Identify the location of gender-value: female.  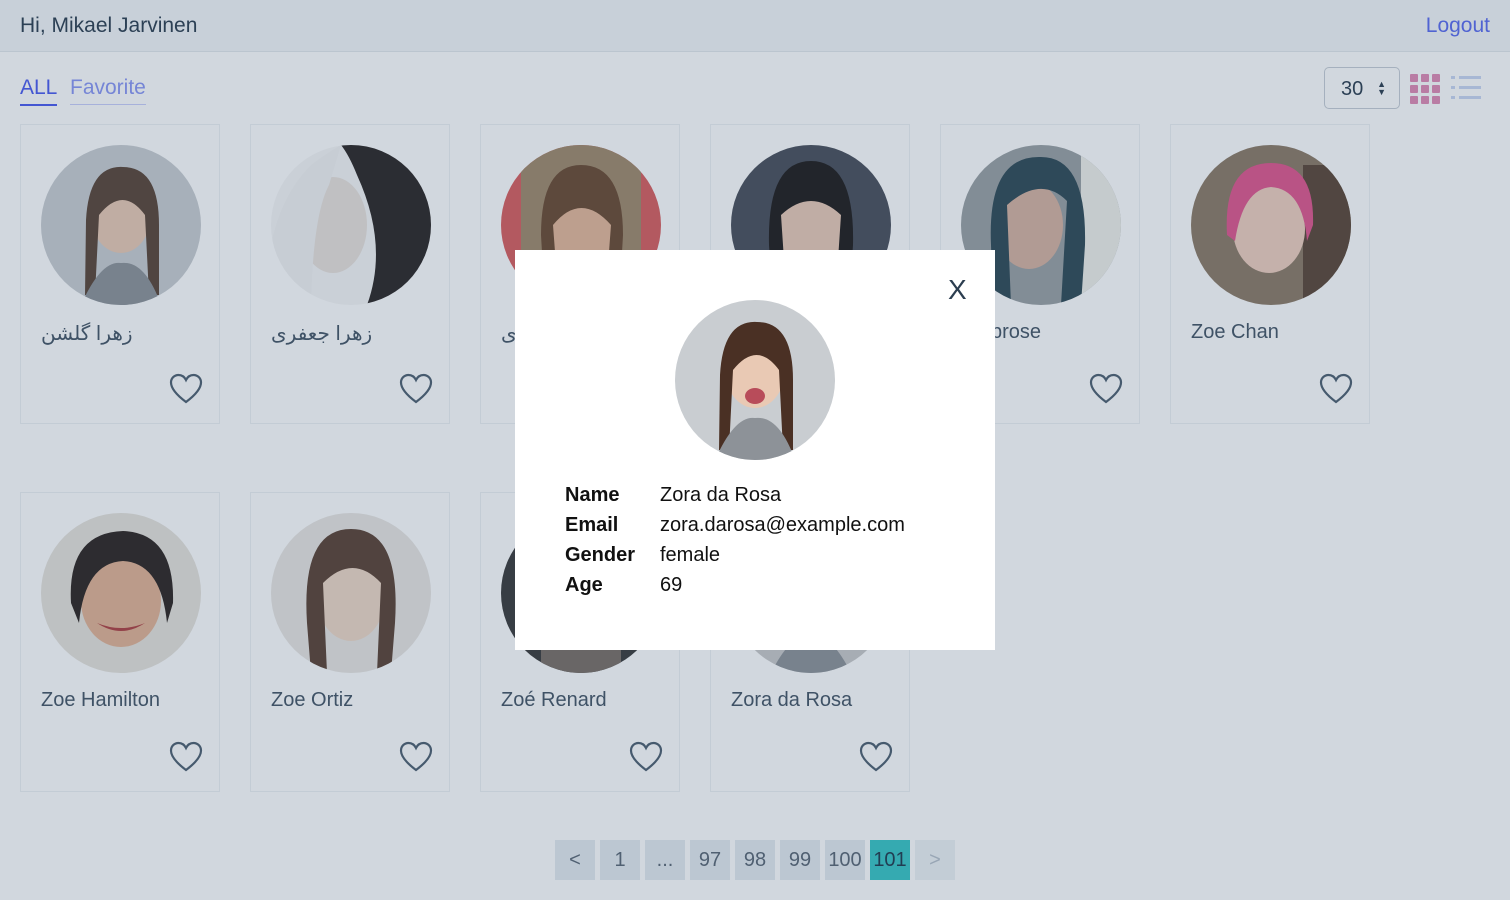
(690, 555).